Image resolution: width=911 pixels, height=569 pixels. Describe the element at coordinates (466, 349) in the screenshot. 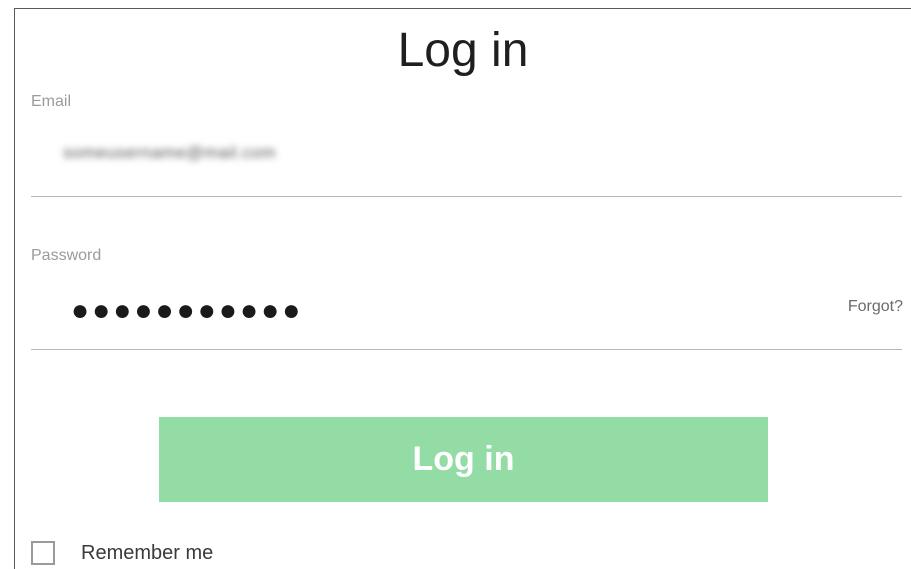

I see `password-underline` at that location.